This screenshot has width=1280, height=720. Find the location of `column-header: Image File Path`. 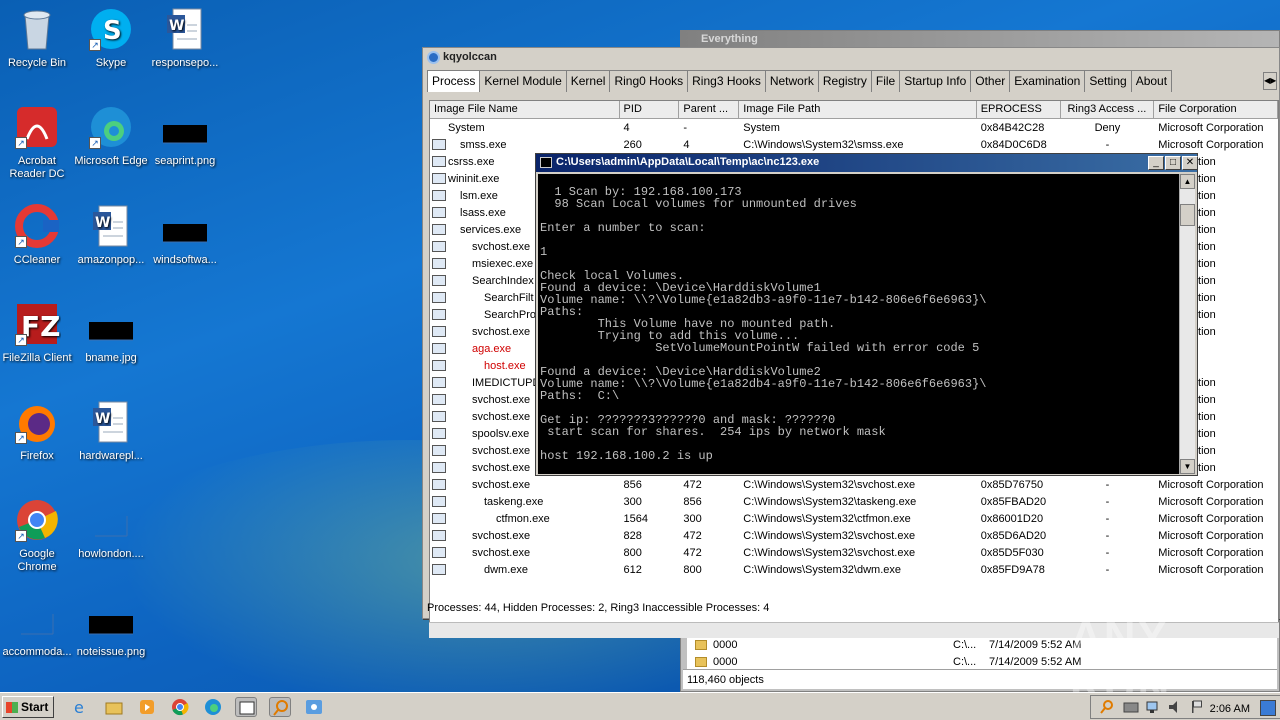

column-header: Image File Path is located at coordinates (858, 109).